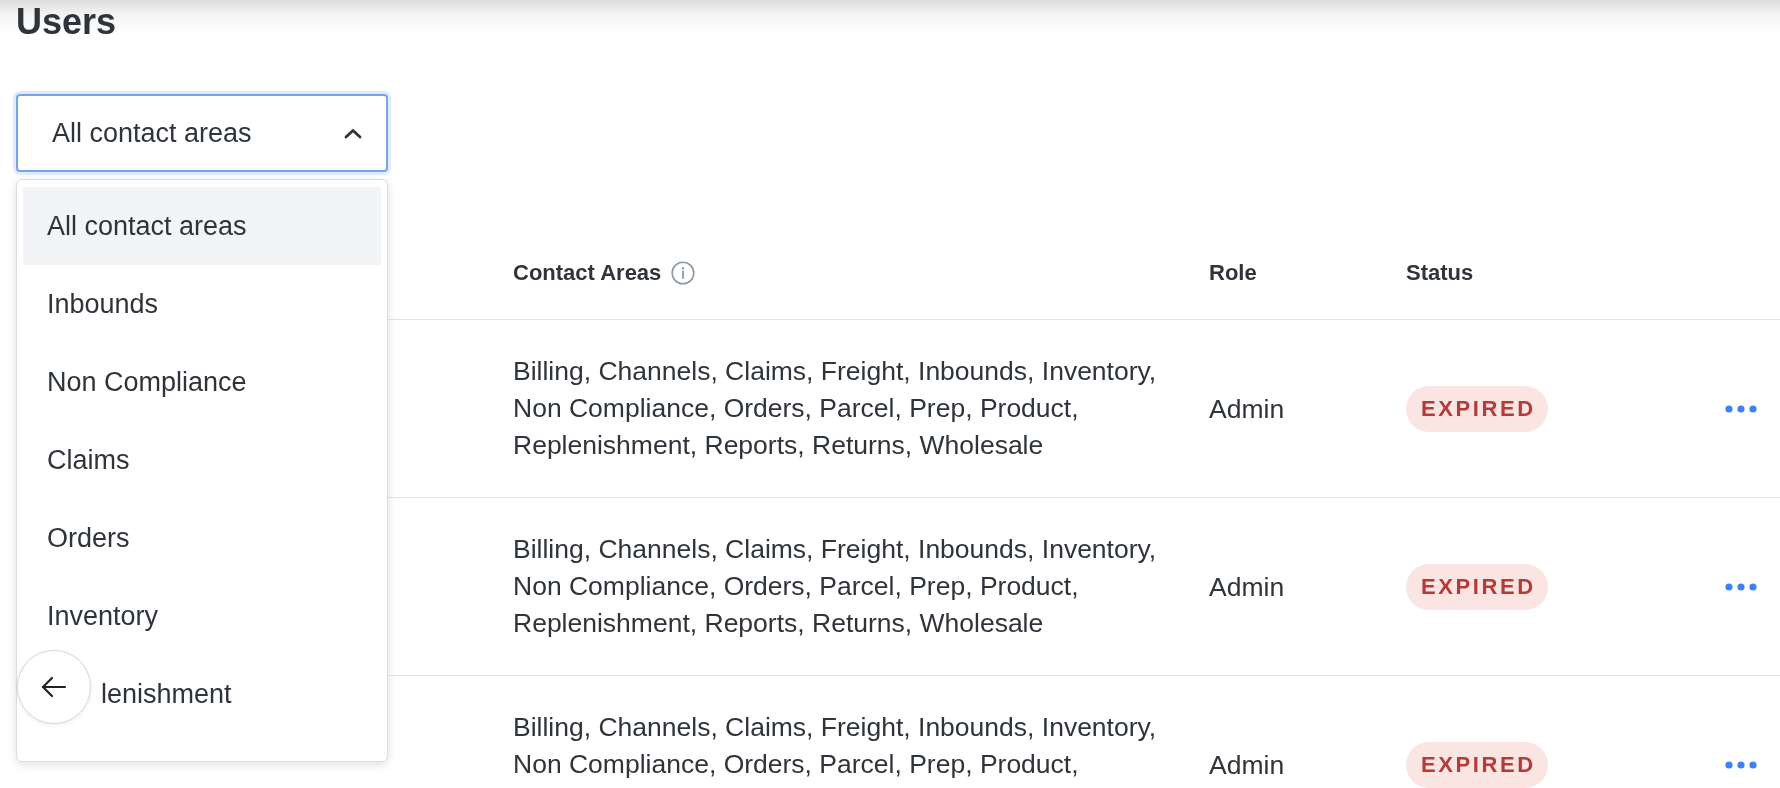  I want to click on info-icon, so click(683, 273).